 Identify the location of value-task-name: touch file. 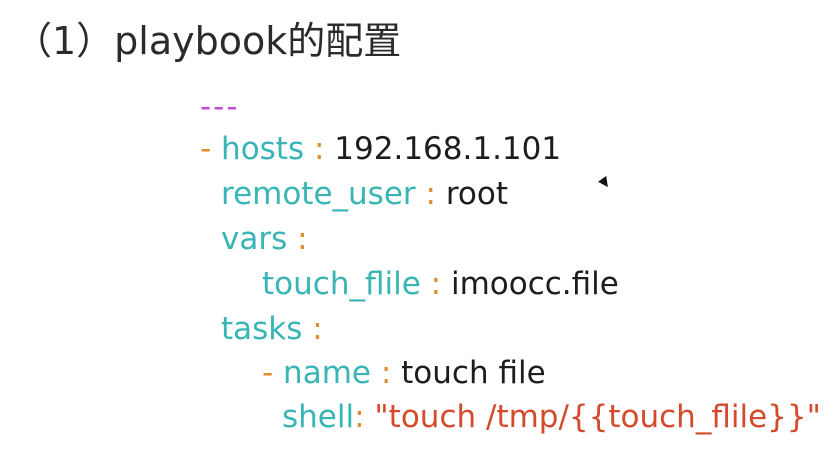
(473, 373).